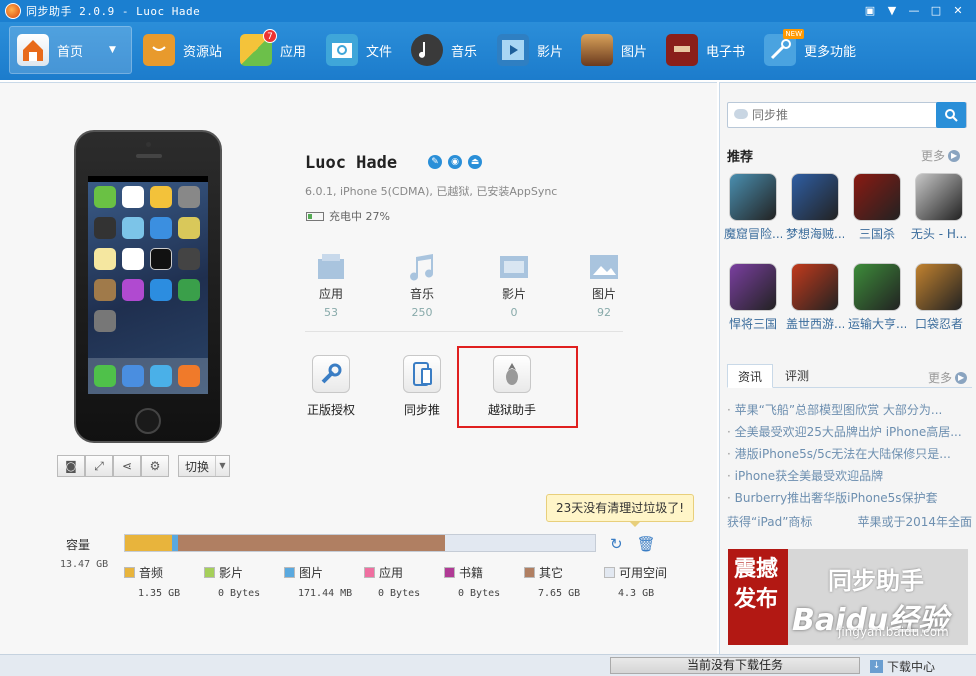  I want to click on reminders-app-icon, so click(133, 259).